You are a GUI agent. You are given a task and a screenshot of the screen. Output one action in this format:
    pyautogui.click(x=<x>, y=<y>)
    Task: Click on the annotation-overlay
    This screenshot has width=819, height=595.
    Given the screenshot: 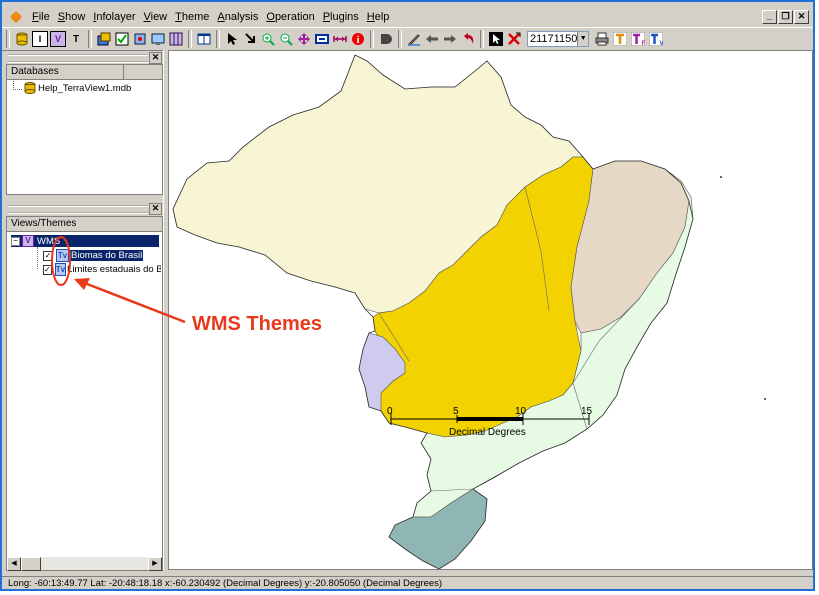 What is the action you would take?
    pyautogui.click(x=118, y=280)
    